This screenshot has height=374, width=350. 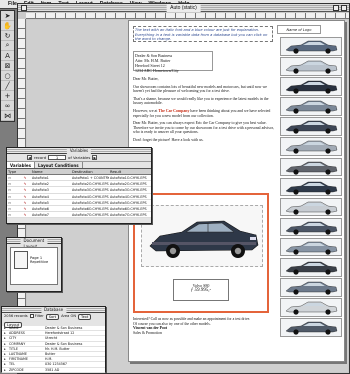 What do you see at coordinates (85, 317) in the screenshot?
I see `text-button: Text` at bounding box center [85, 317].